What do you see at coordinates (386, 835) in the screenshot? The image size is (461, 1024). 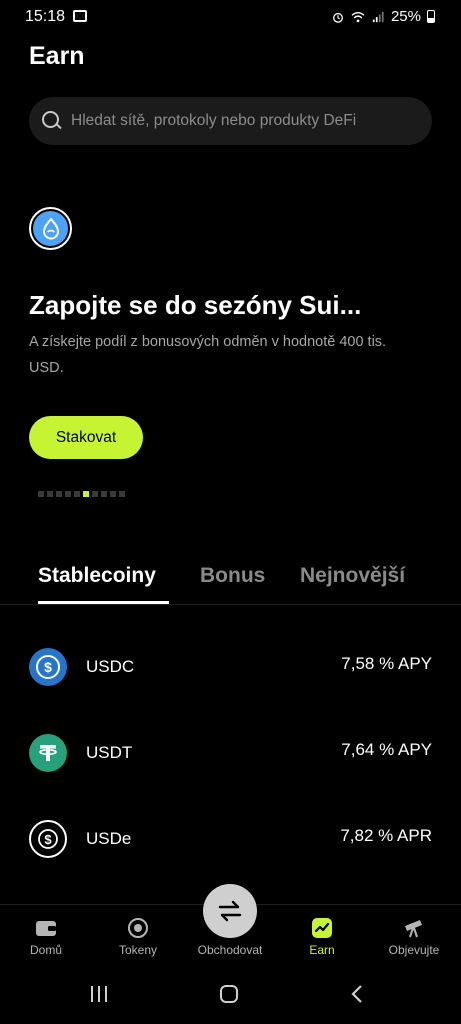 I see `asset-rate: 7,82 % APR` at bounding box center [386, 835].